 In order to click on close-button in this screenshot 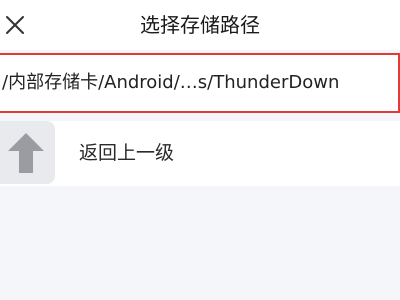, I will do `click(17, 25)`.